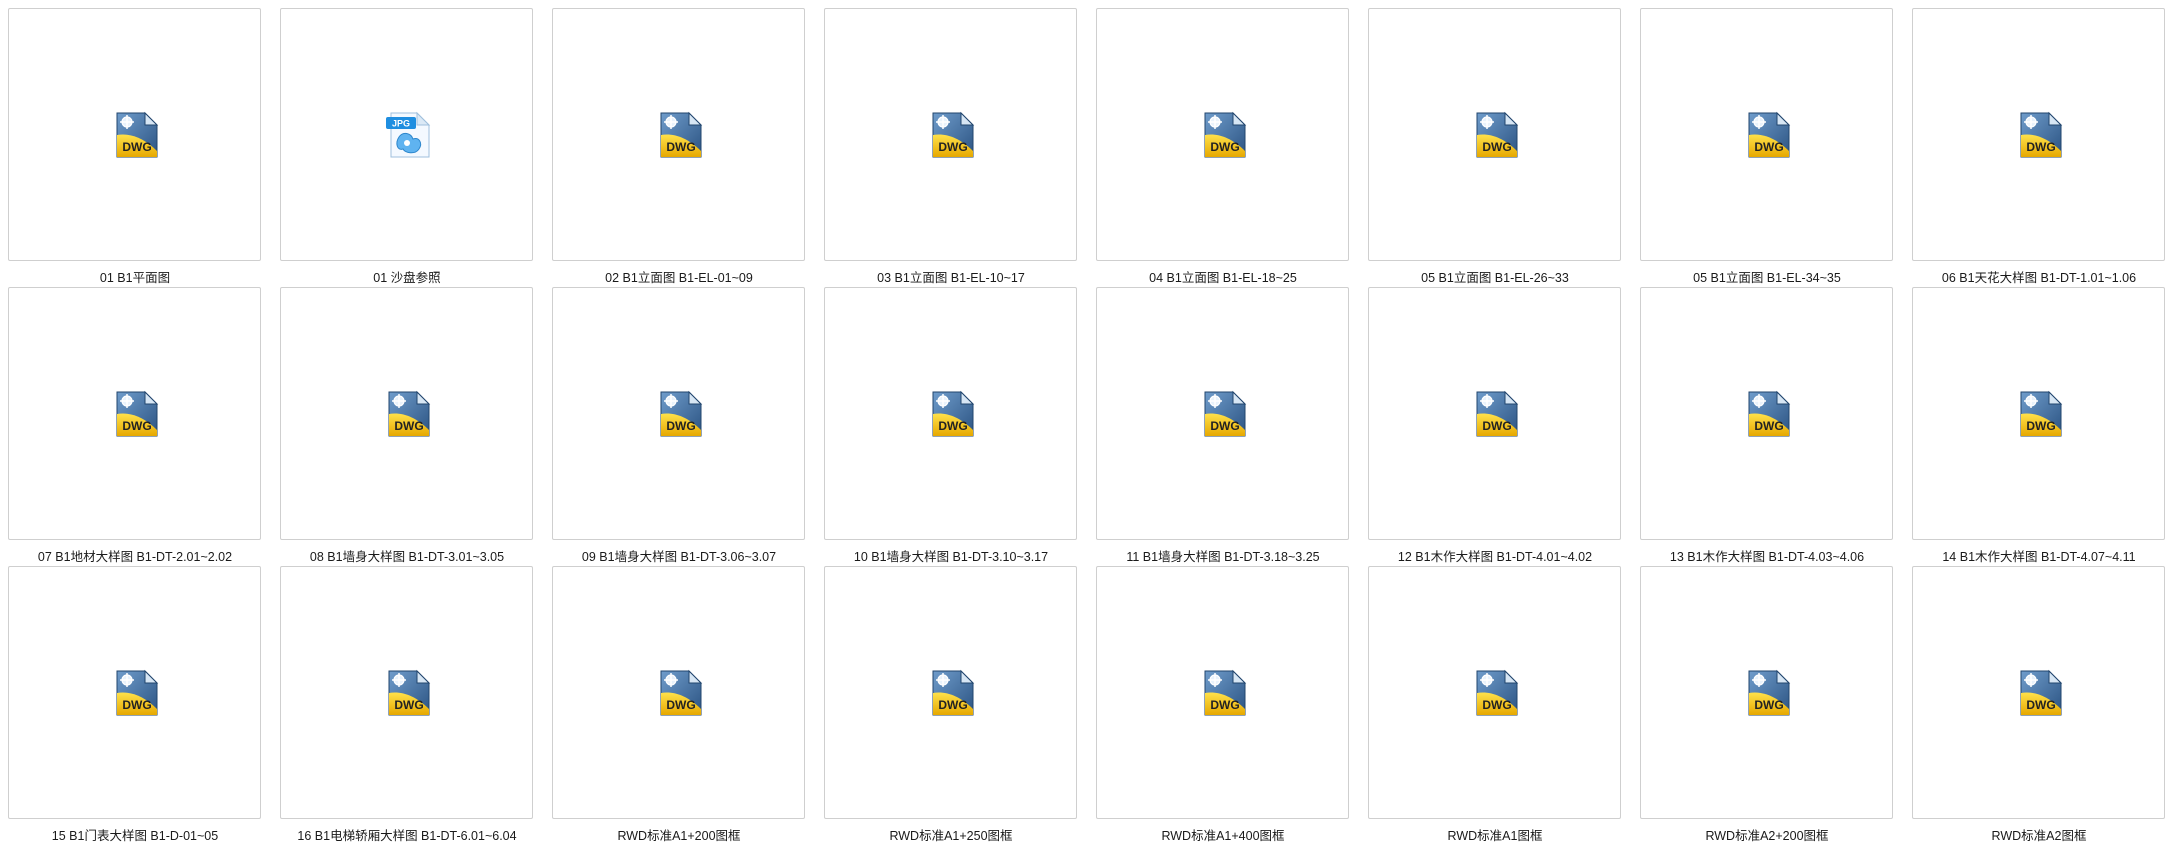 Image resolution: width=2184 pixels, height=848 pixels. Describe the element at coordinates (2039, 834) in the screenshot. I see `file-name-label: RWD标准A2图框` at that location.